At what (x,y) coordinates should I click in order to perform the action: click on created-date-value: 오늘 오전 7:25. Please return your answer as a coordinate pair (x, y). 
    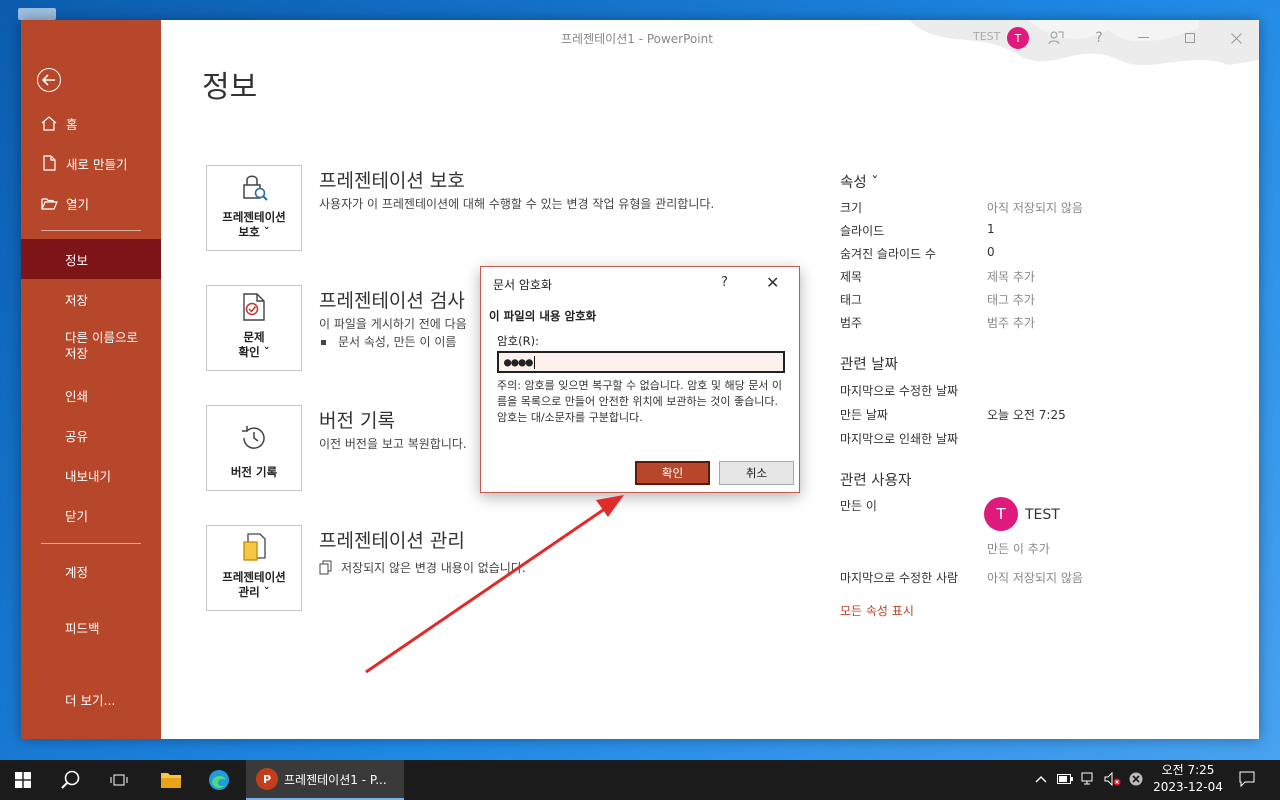
    Looking at the image, I should click on (1026, 415).